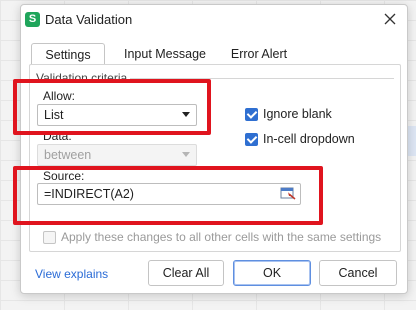 The image size is (416, 310). I want to click on group-divider, so click(262, 78).